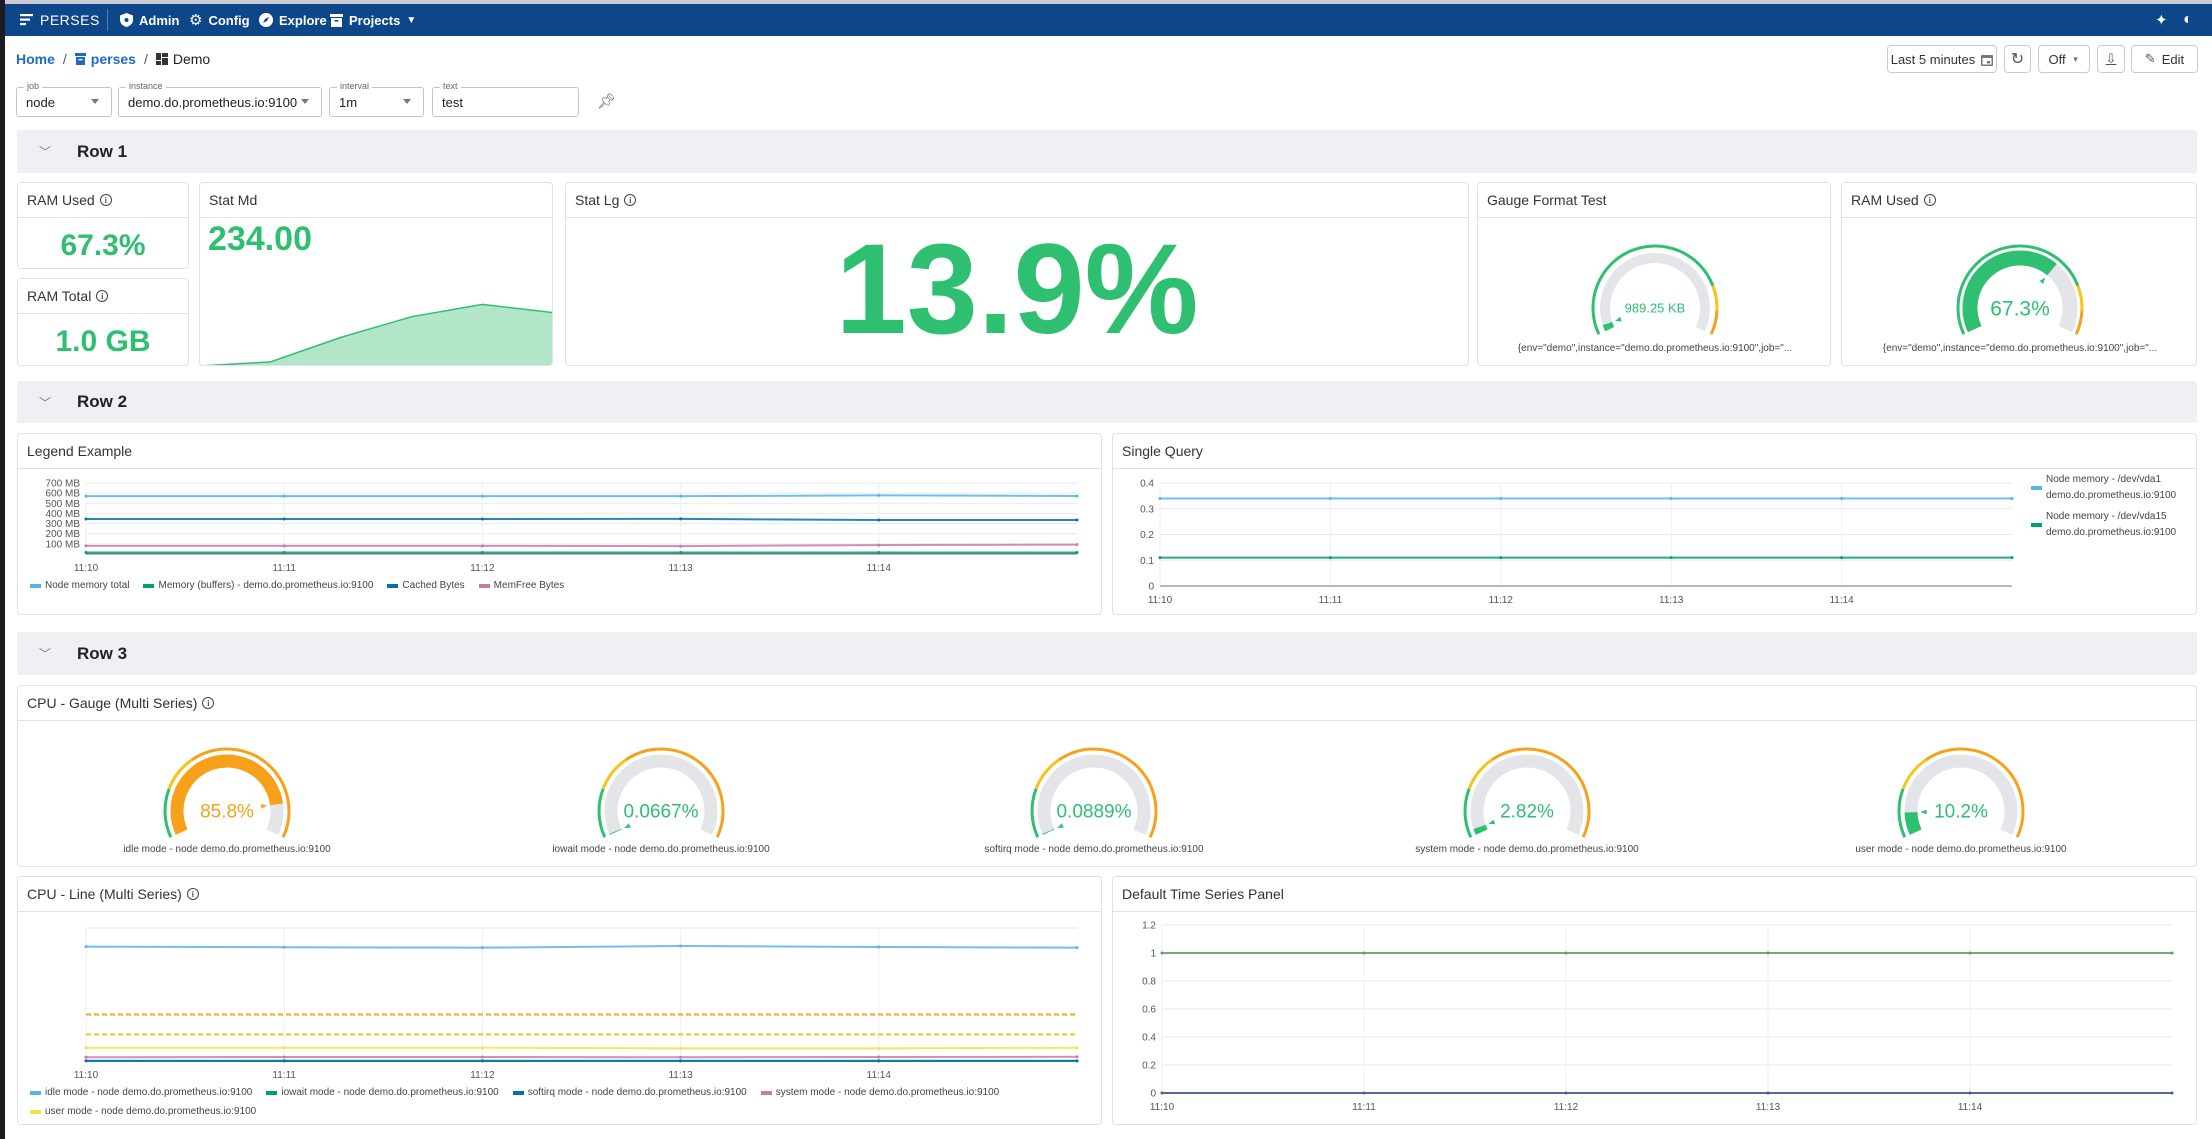 This screenshot has width=2212, height=1139. Describe the element at coordinates (1107, 402) in the screenshot. I see `row-header-2: ﹀ Row 2` at that location.